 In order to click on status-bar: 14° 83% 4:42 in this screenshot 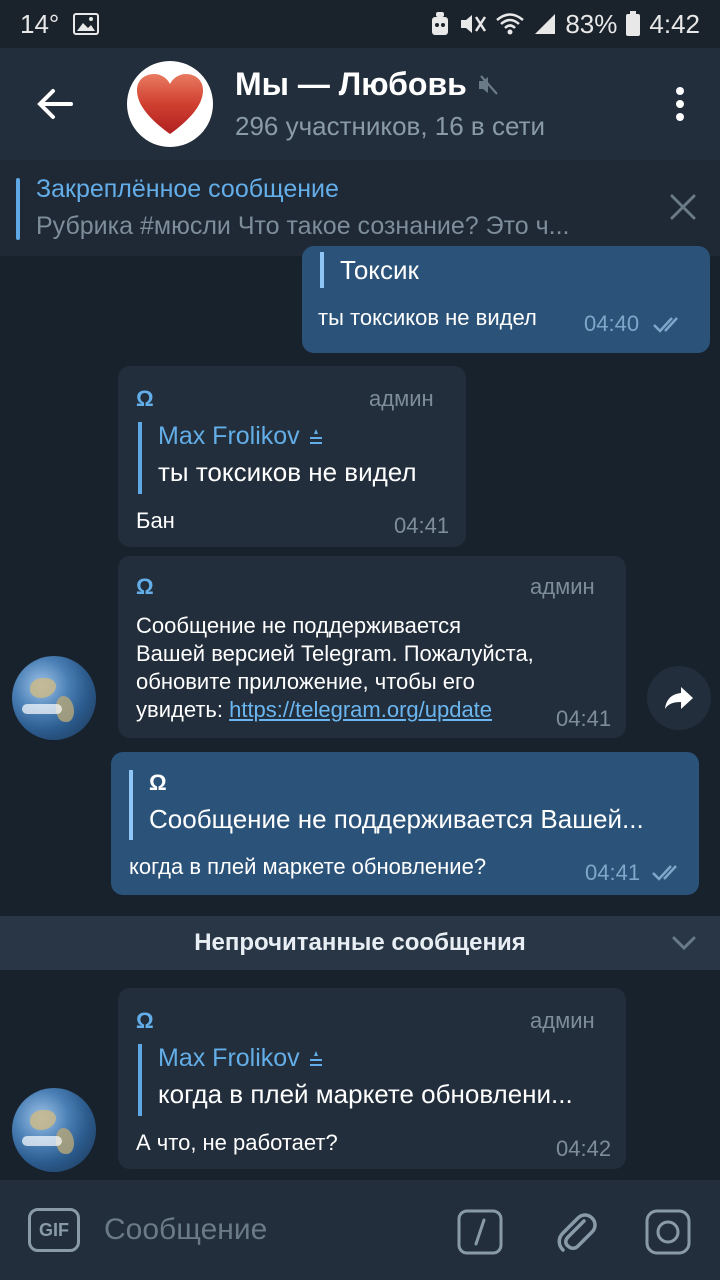, I will do `click(360, 24)`.